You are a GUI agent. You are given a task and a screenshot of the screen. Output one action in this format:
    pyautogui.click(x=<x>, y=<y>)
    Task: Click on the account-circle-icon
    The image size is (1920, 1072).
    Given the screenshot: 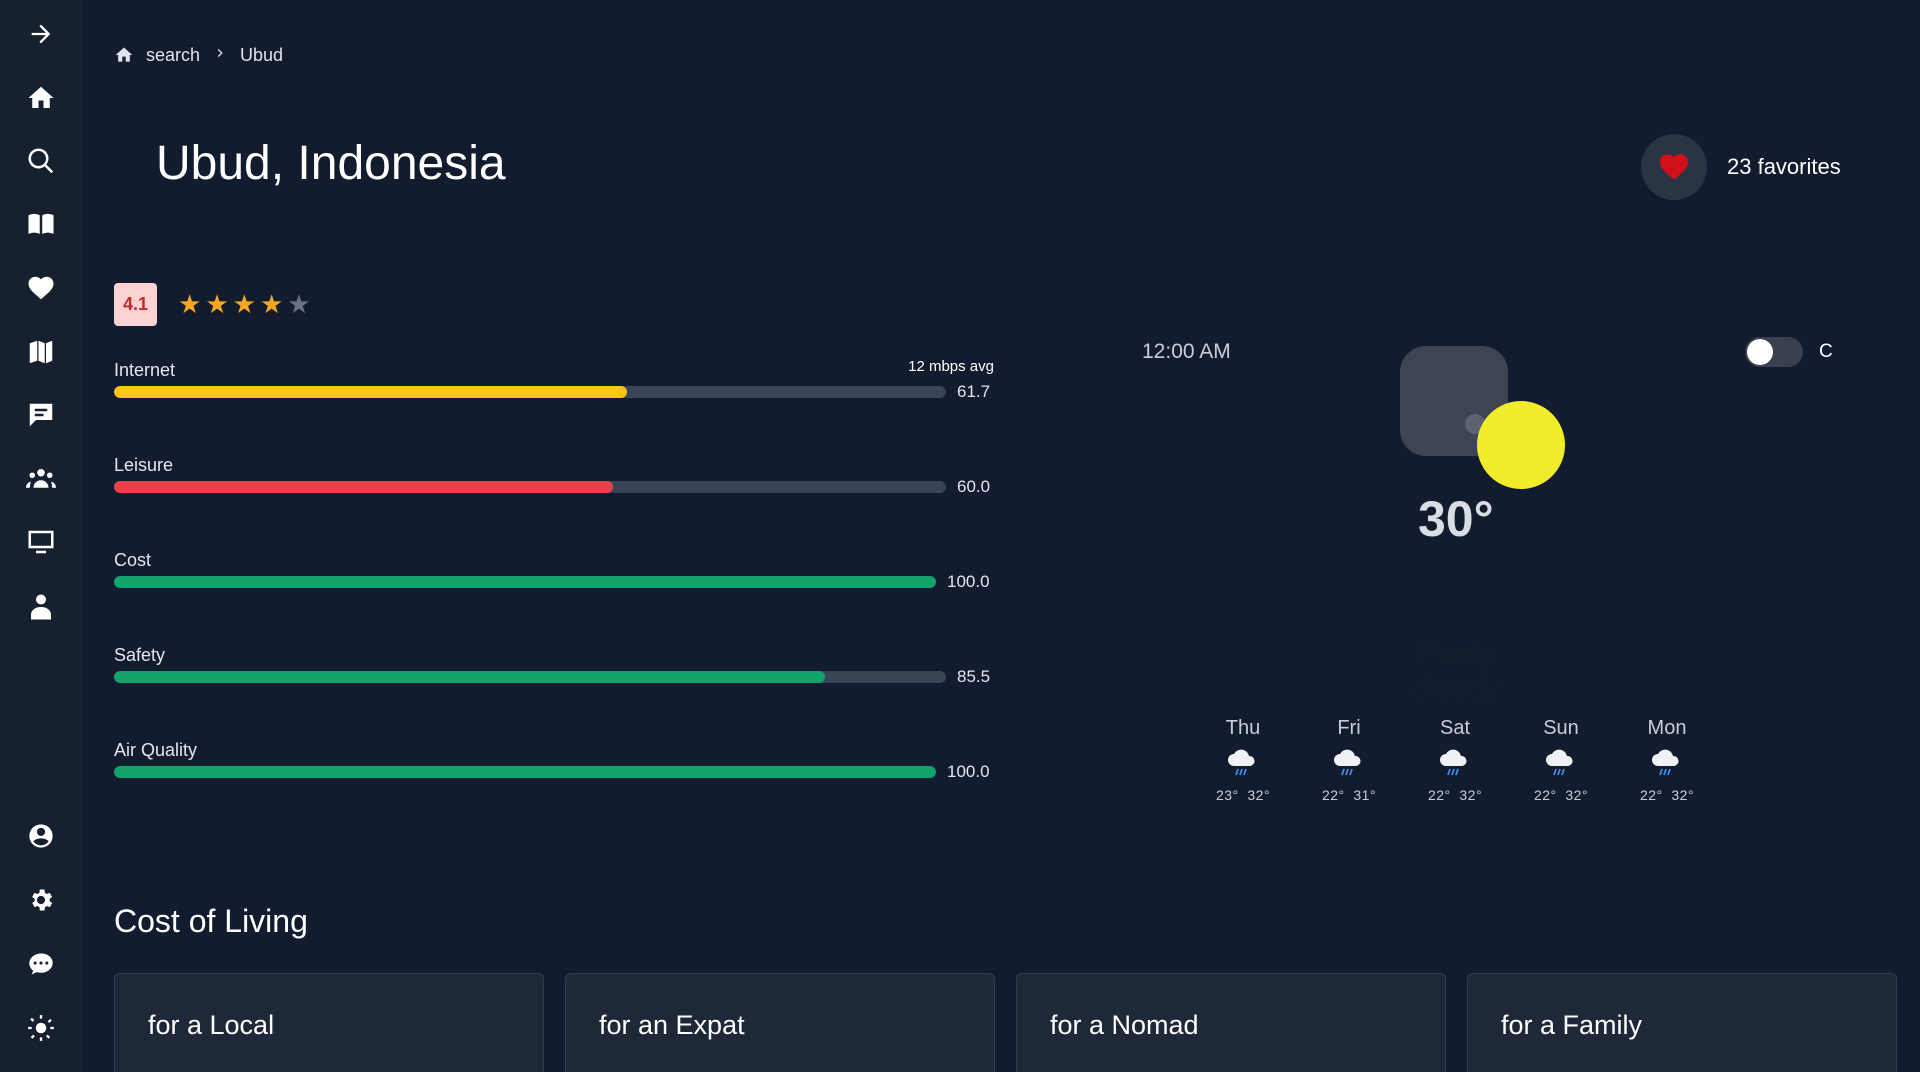 What is the action you would take?
    pyautogui.click(x=41, y=836)
    